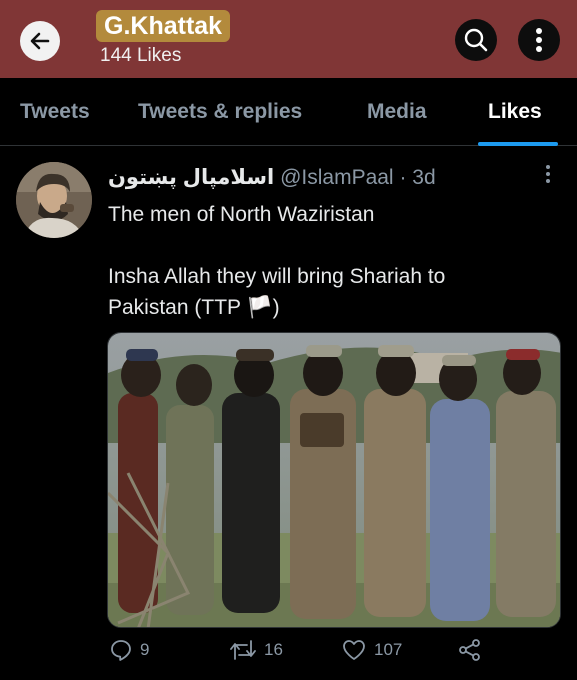  I want to click on likes-count: 144 Likes, so click(141, 55).